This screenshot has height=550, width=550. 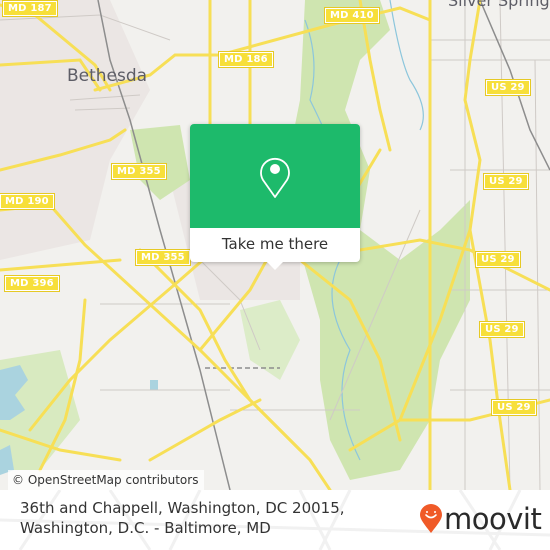 What do you see at coordinates (499, 5) in the screenshot?
I see `place-label-silver-spring: Silver Spring` at bounding box center [499, 5].